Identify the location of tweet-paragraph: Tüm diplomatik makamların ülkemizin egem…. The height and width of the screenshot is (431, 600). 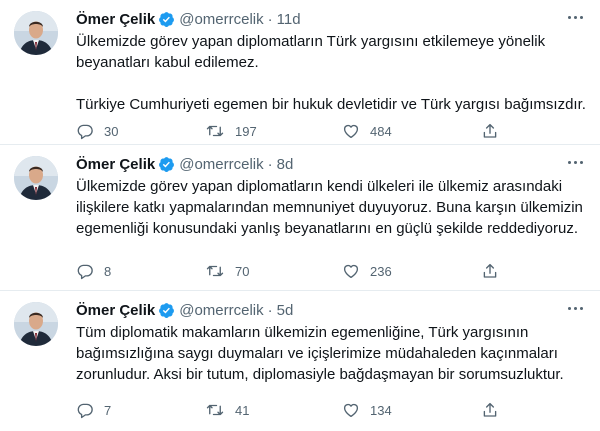
(320, 353).